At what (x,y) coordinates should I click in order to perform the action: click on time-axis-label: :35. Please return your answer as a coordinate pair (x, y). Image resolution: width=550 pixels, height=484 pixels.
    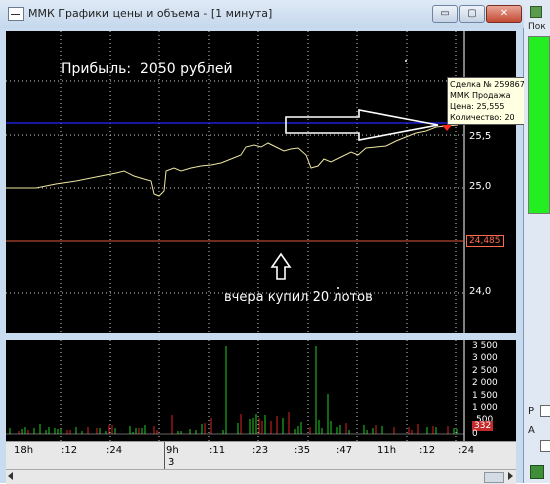
    Looking at the image, I should click on (302, 450).